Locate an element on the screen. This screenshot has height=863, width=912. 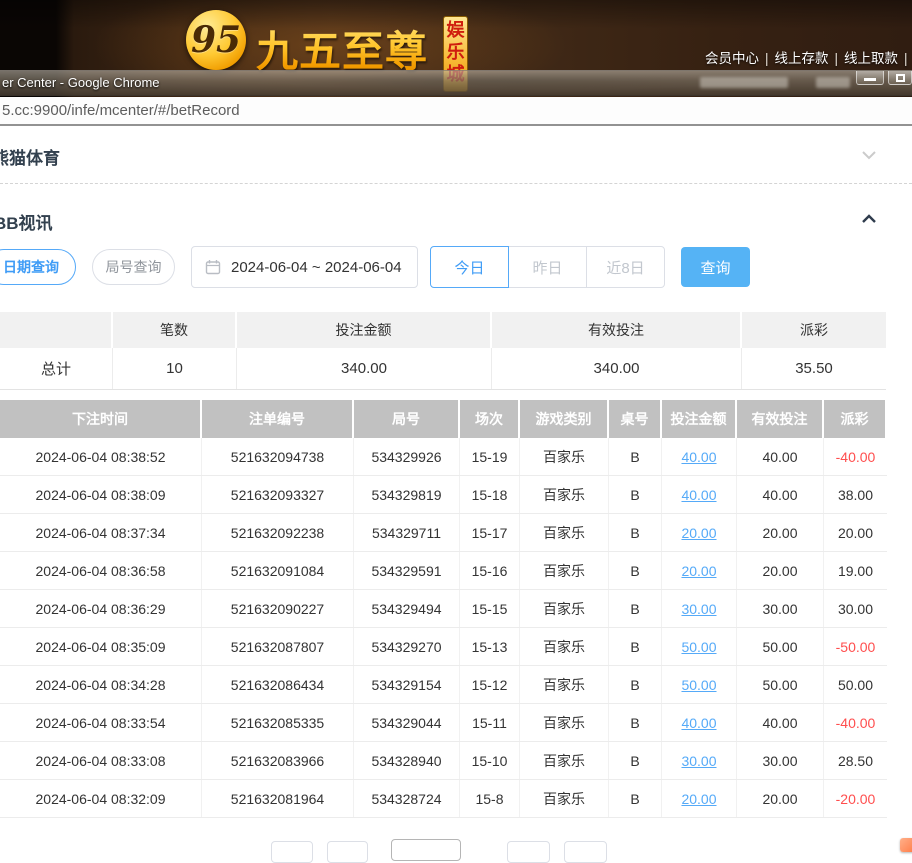
bet-order-id: 521632092238 is located at coordinates (278, 532).